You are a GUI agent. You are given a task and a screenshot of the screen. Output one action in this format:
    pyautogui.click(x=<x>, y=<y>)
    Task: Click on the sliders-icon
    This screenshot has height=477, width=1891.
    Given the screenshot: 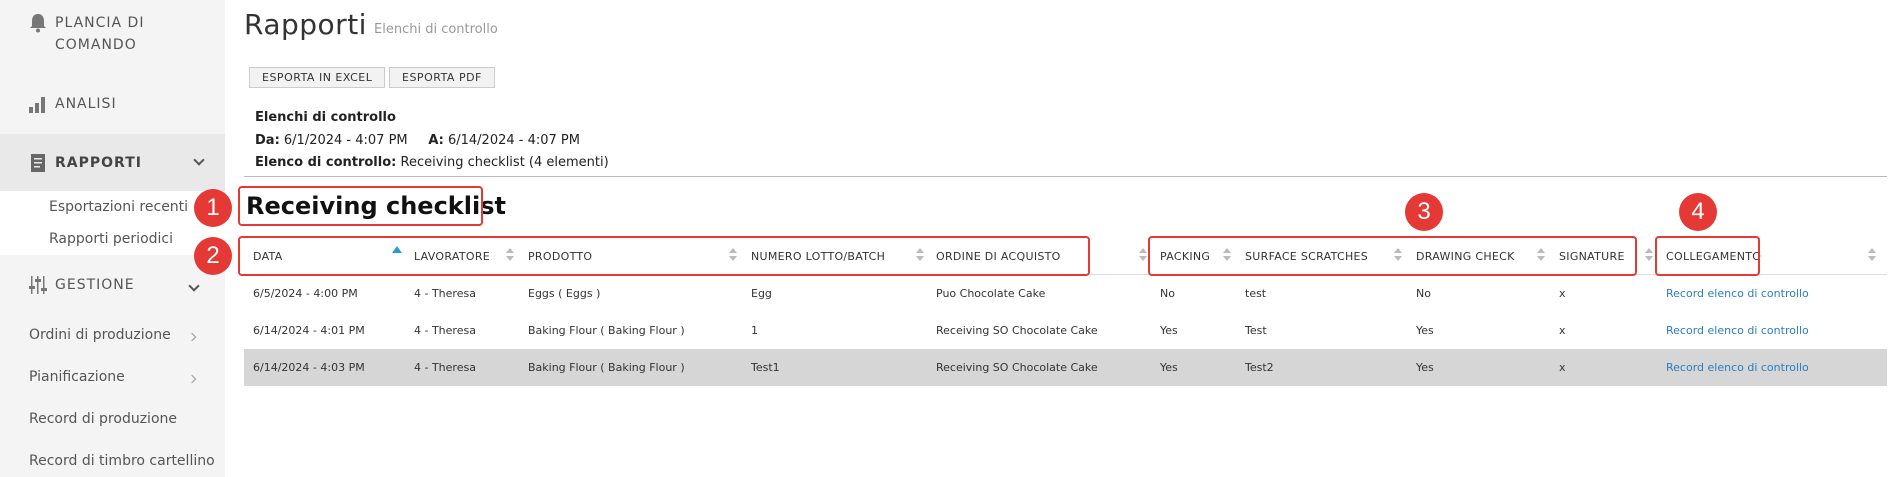 What is the action you would take?
    pyautogui.click(x=38, y=285)
    